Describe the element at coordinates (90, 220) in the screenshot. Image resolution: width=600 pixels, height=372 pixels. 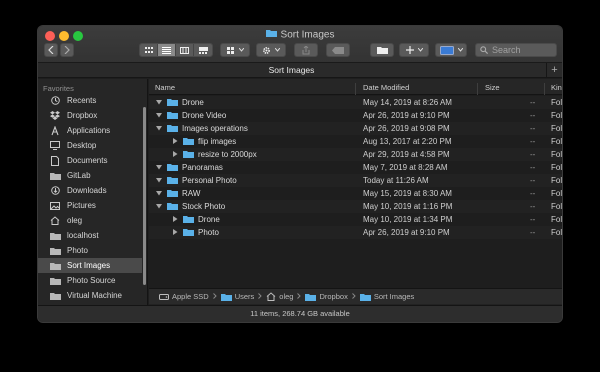
I see `sidebar-item-oleg: oleg` at that location.